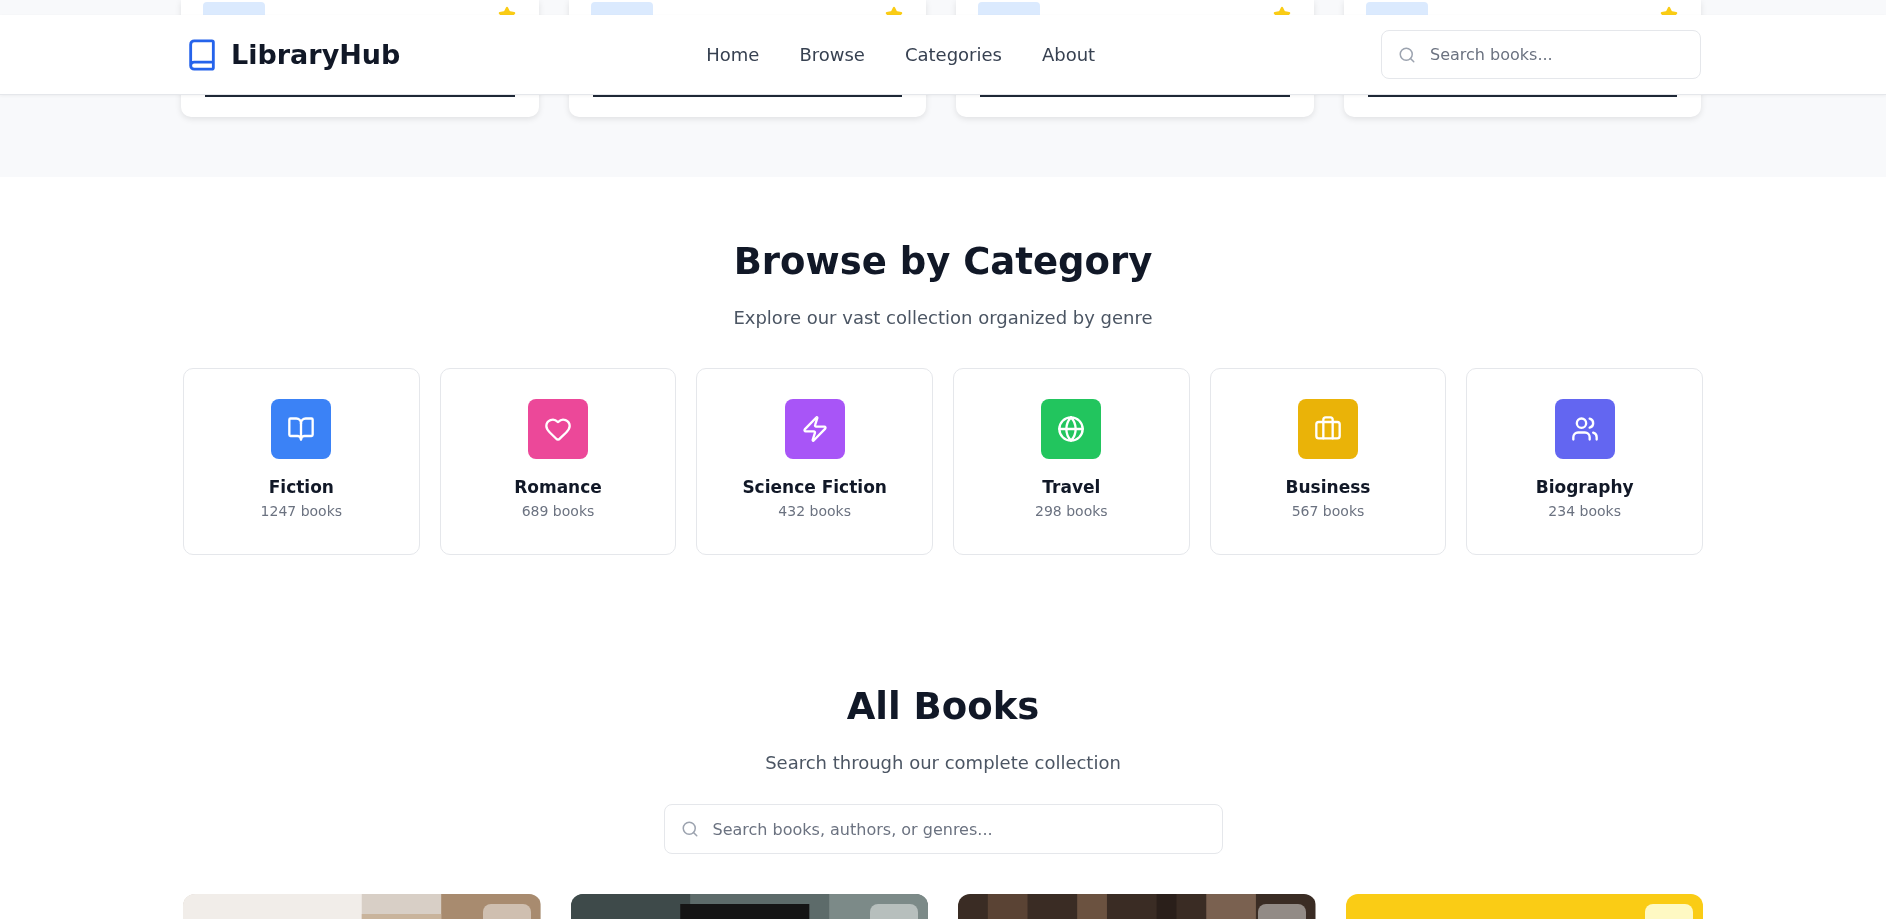  What do you see at coordinates (832, 54) in the screenshot?
I see `nav-link: Browse` at bounding box center [832, 54].